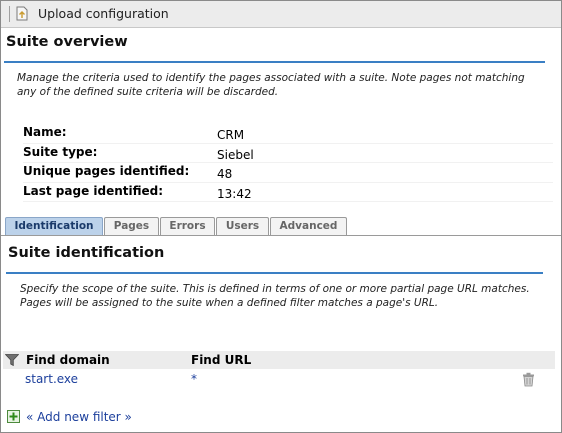 This screenshot has height=433, width=562. I want to click on tab-advanced: Advanced, so click(308, 226).